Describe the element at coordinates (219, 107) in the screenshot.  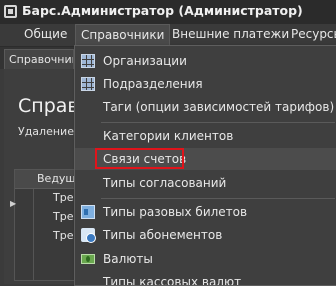
I see `menu-item-label: Таги (опции зависимостей тарифов)` at that location.